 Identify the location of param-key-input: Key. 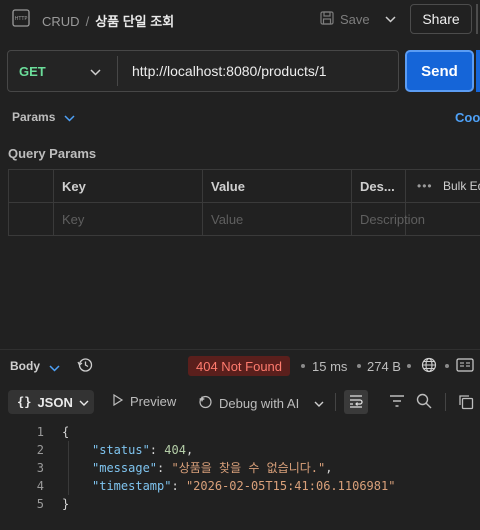
(73, 219).